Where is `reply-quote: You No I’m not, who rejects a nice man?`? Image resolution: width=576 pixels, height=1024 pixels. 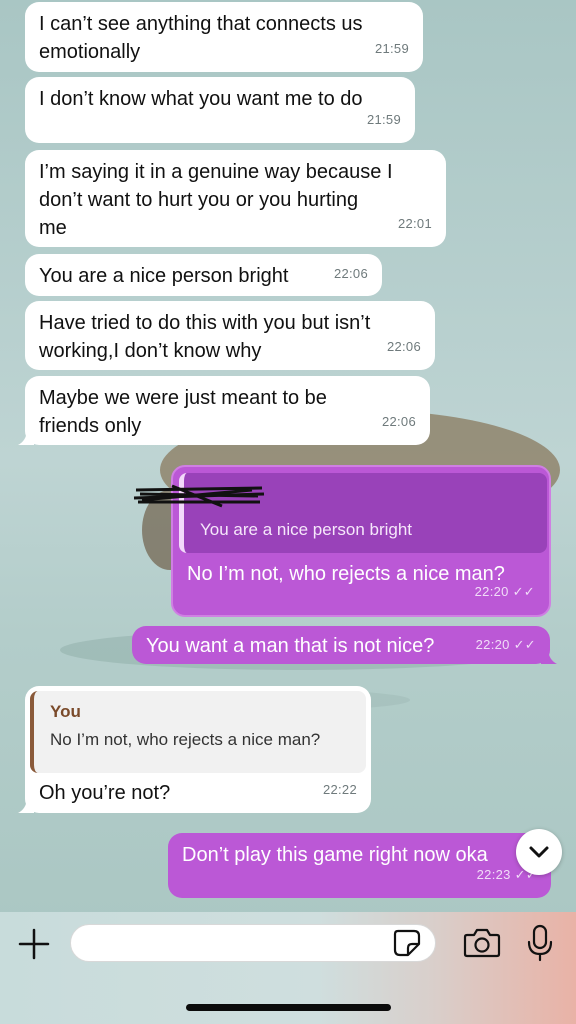
reply-quote: You No I’m not, who rejects a nice man? is located at coordinates (198, 732).